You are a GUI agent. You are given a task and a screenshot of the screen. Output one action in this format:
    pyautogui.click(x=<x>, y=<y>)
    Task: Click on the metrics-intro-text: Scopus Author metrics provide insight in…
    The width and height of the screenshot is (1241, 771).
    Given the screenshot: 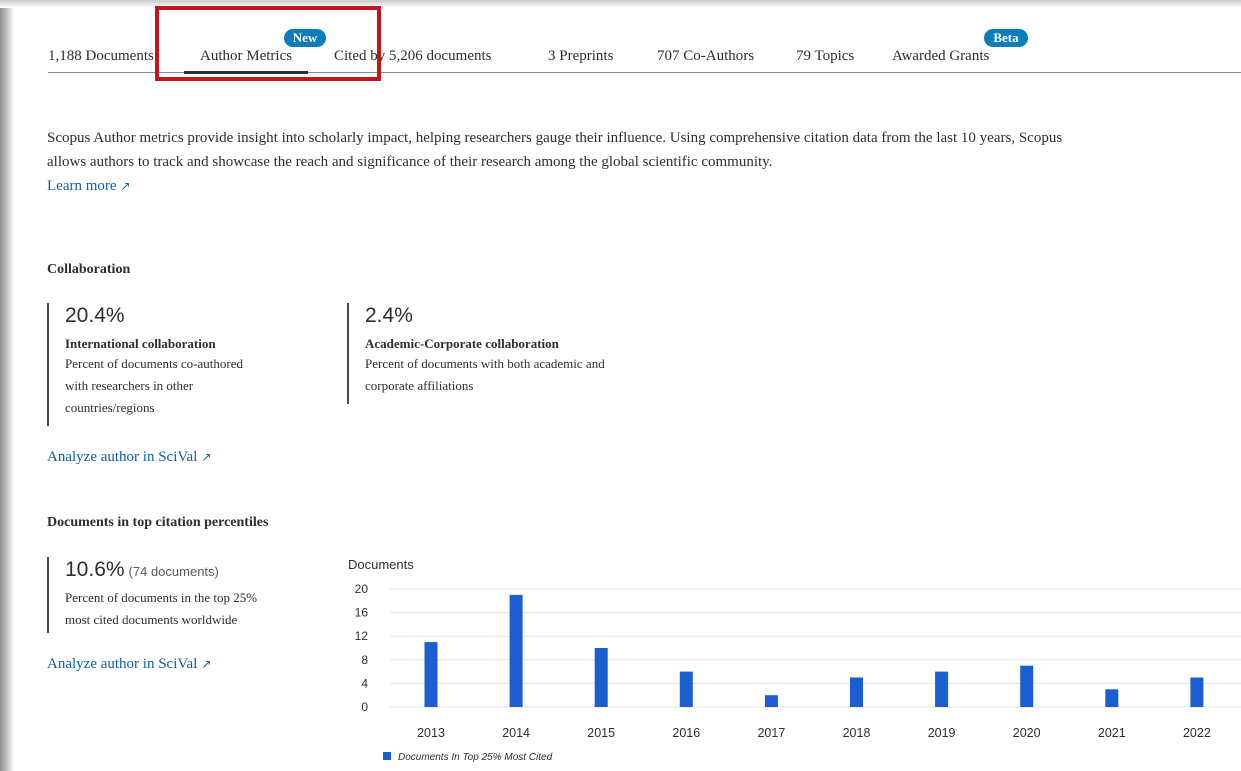 What is the action you would take?
    pyautogui.click(x=555, y=150)
    